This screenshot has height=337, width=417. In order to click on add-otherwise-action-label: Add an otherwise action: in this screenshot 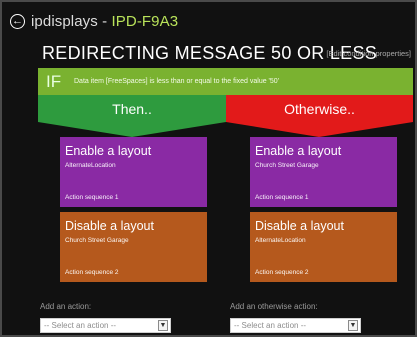, I will do `click(274, 306)`.